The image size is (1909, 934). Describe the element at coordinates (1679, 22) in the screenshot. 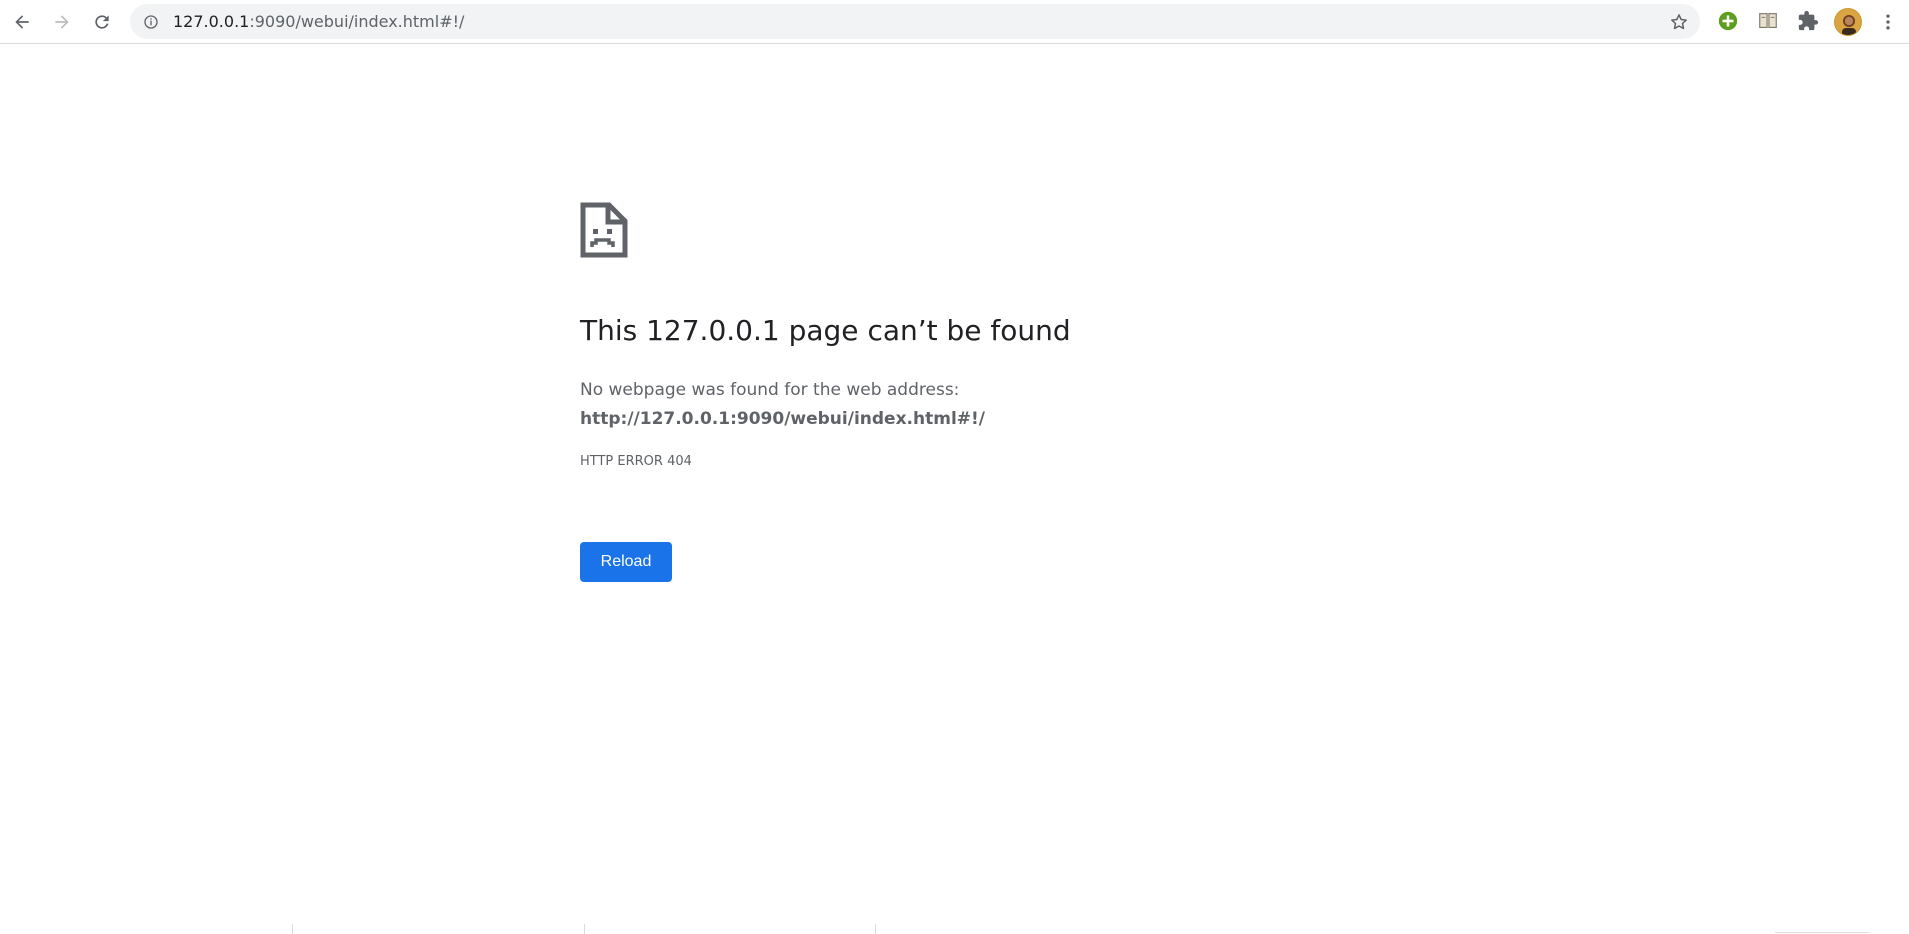

I see `star-icon` at that location.